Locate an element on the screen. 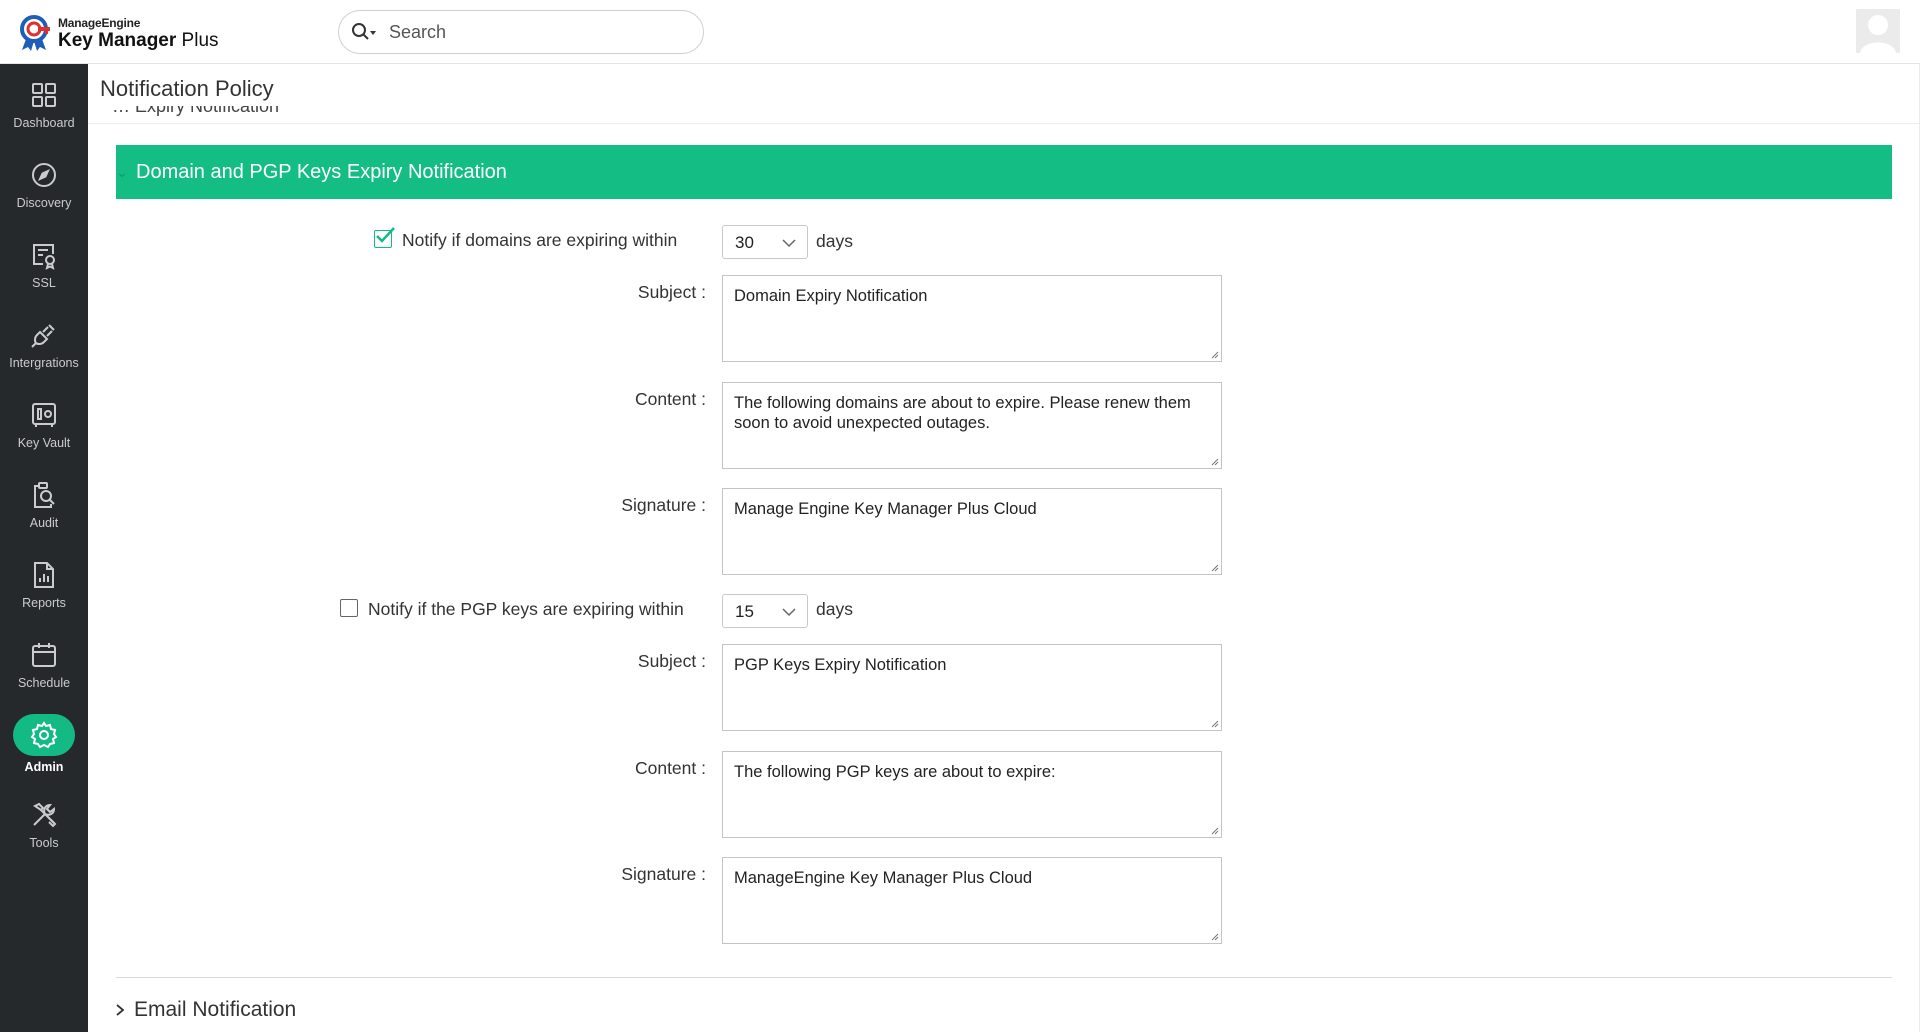  key-manager-logo-icon is located at coordinates (35, 33).